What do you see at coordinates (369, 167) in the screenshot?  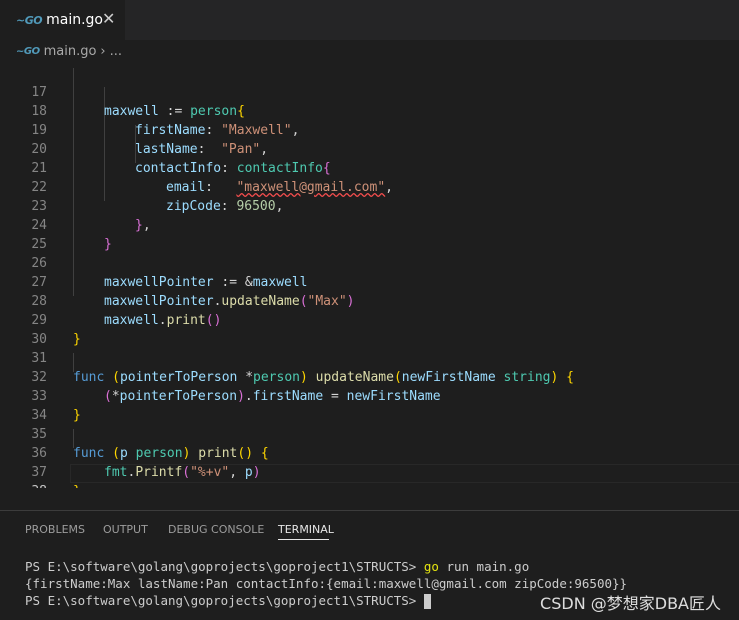 I see `code-line: 21 email: "maxwell@gmail.com",` at bounding box center [369, 167].